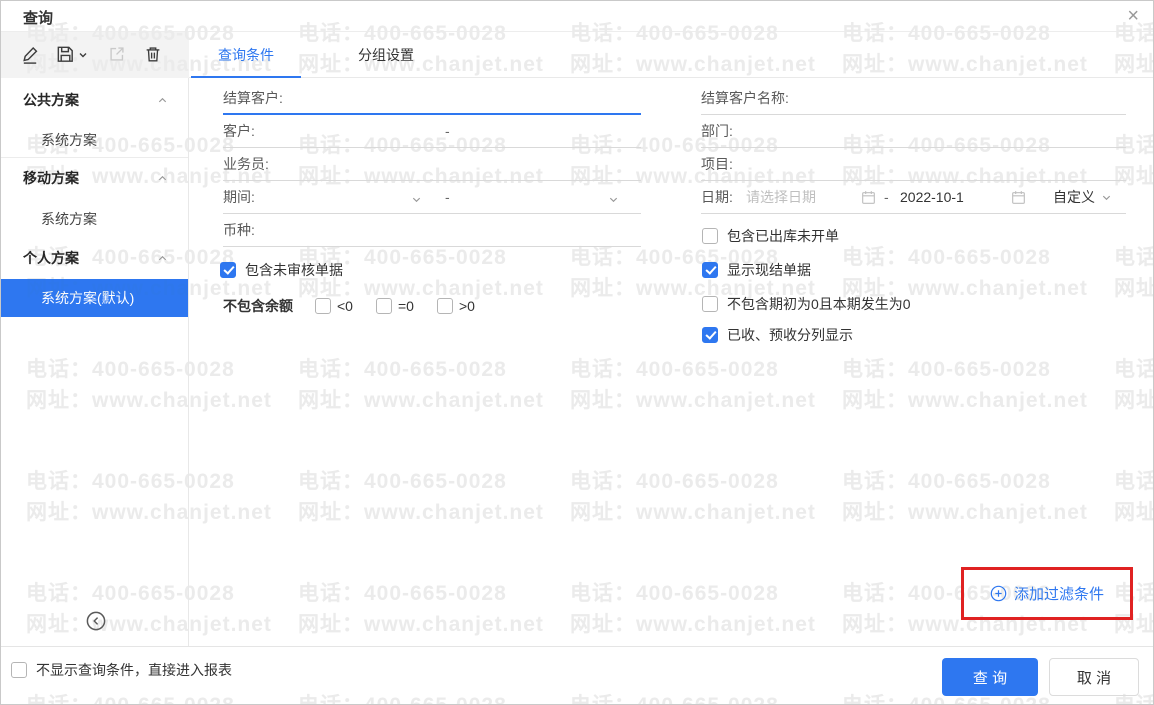 Image resolution: width=1154 pixels, height=705 pixels. Describe the element at coordinates (334, 305) in the screenshot. I see `checkbox-balance-lt0: <0` at that location.